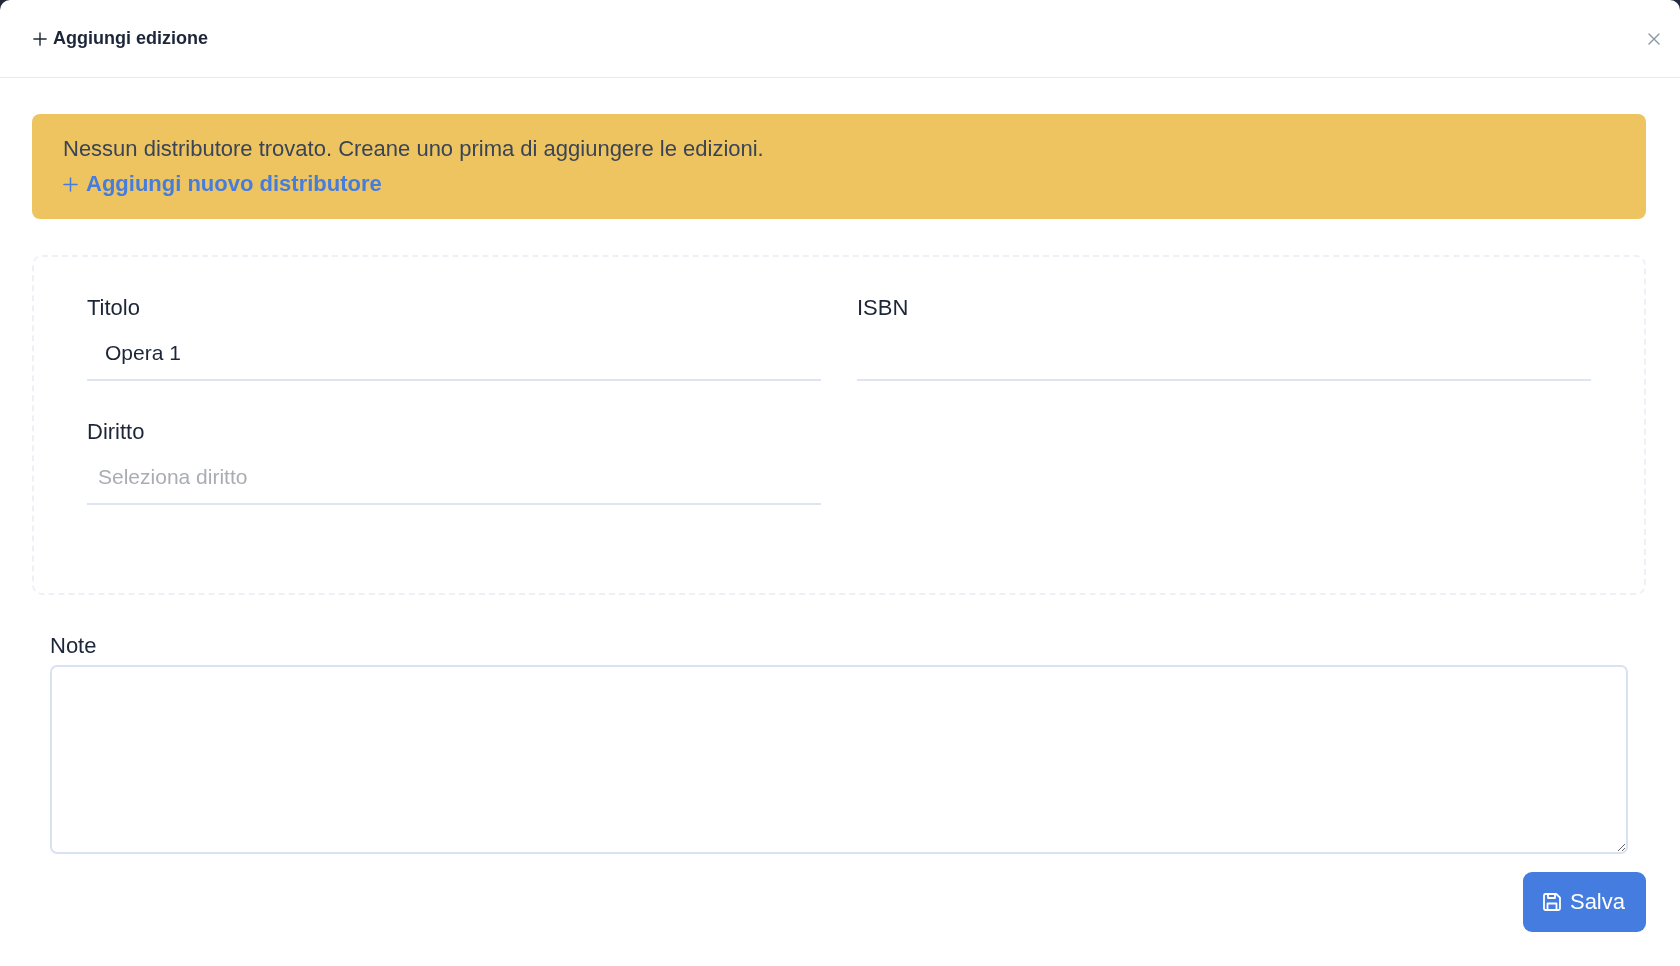 The height and width of the screenshot is (966, 1680). What do you see at coordinates (454, 480) in the screenshot?
I see `select-field: Seleziona diritto` at bounding box center [454, 480].